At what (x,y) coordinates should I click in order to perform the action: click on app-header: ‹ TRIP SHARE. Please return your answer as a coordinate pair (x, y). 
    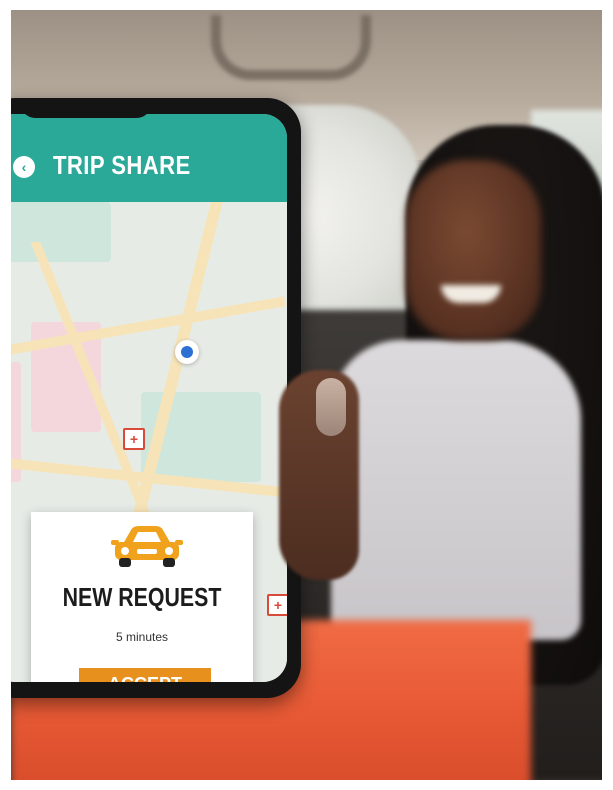
    Looking at the image, I should click on (149, 158).